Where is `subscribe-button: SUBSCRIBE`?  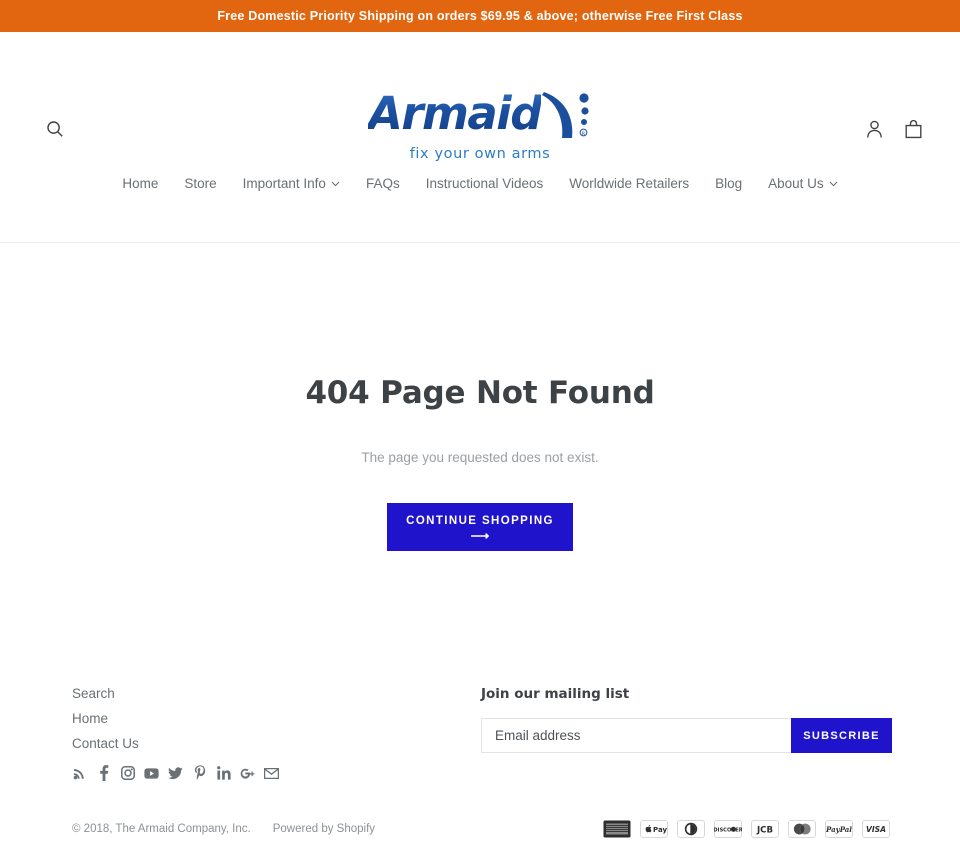
subscribe-button: SUBSCRIBE is located at coordinates (841, 735).